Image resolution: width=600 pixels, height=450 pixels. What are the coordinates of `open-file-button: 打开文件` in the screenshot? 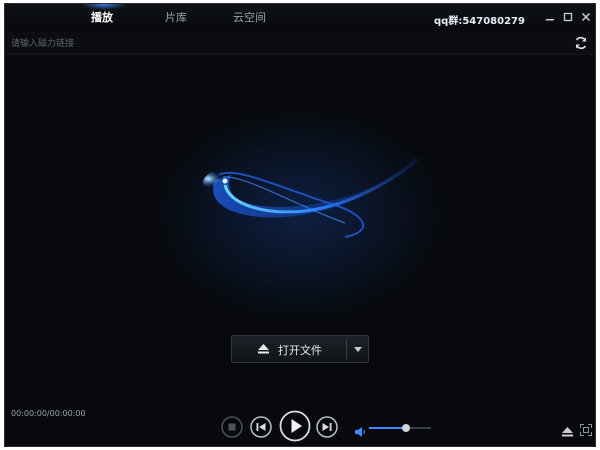 It's located at (289, 349).